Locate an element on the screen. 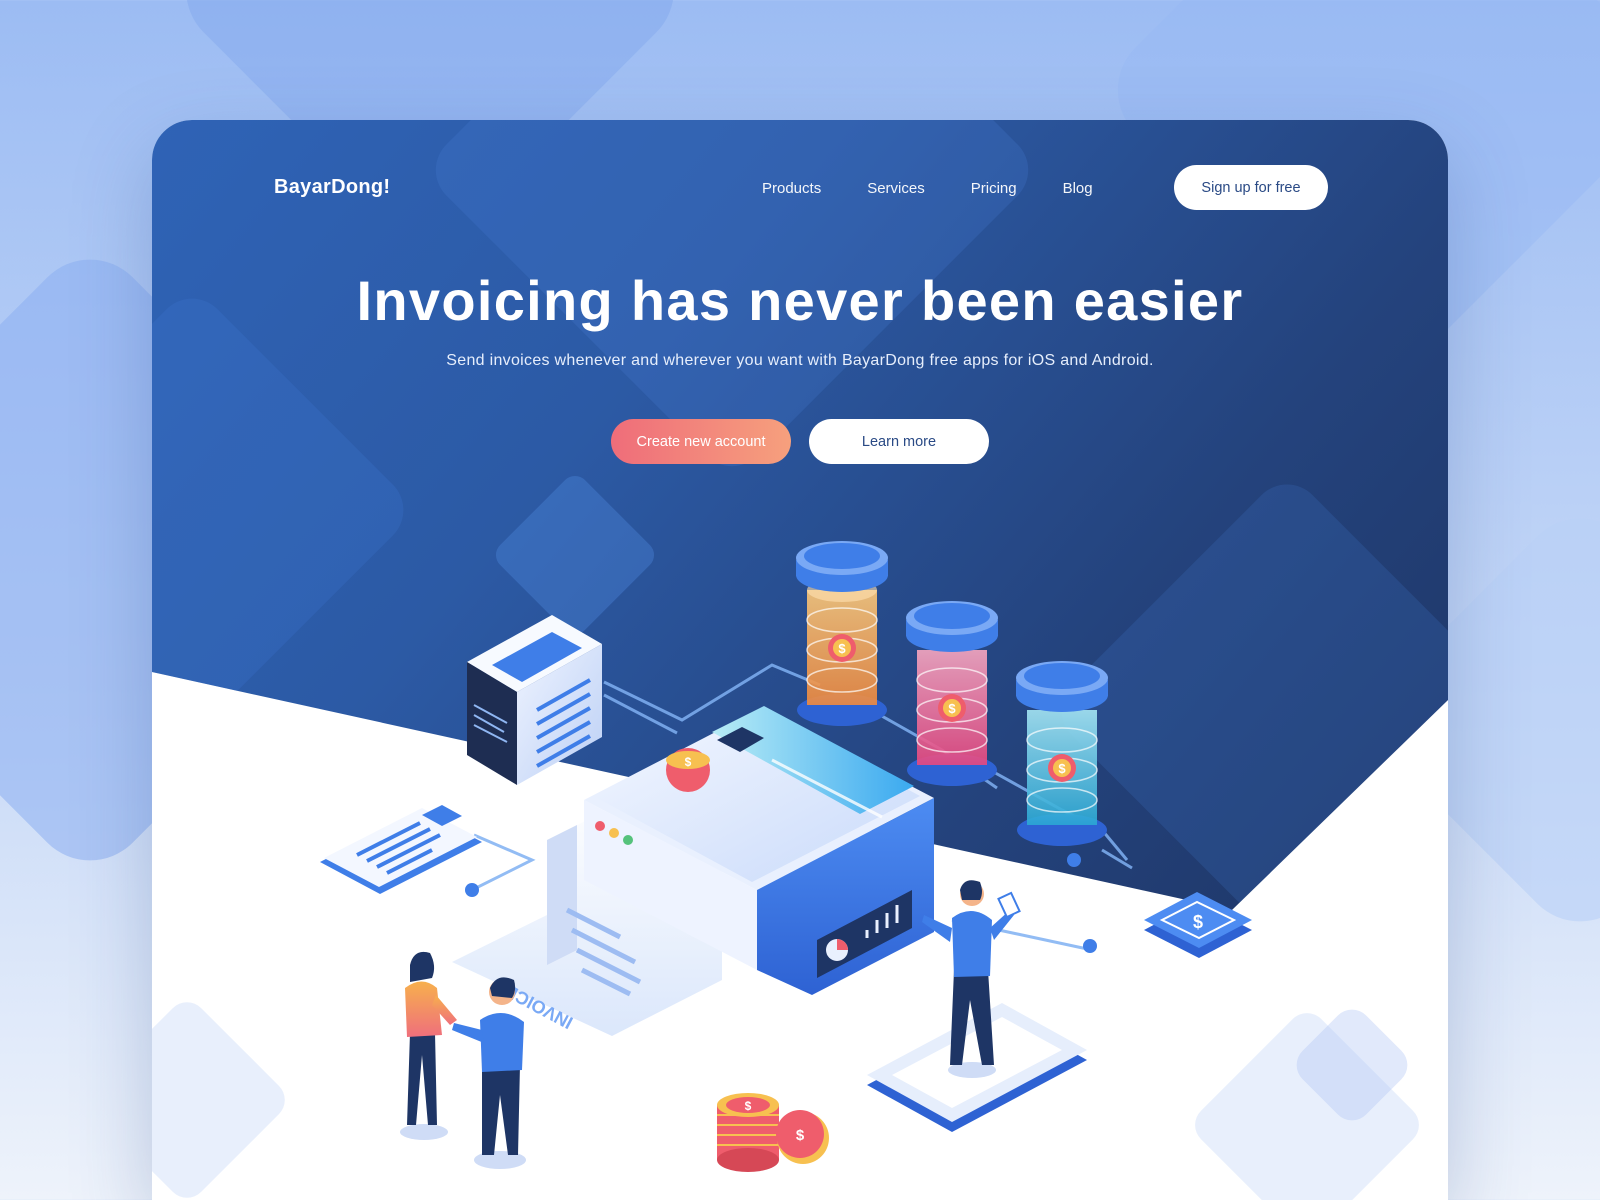 The width and height of the screenshot is (1600, 1200). clipboard-icon is located at coordinates (401, 849).